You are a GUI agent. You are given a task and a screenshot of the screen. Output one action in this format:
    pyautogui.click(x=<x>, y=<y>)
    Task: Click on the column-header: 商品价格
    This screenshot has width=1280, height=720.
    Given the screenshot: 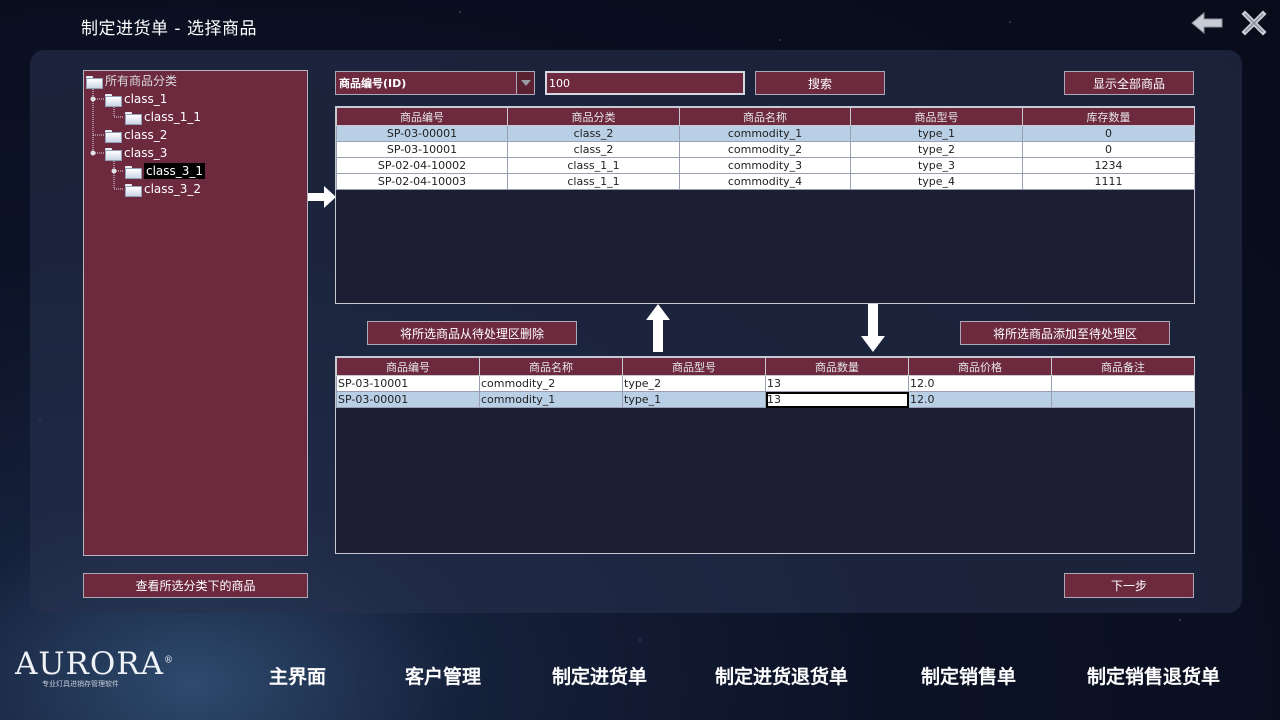 What is the action you would take?
    pyautogui.click(x=980, y=366)
    